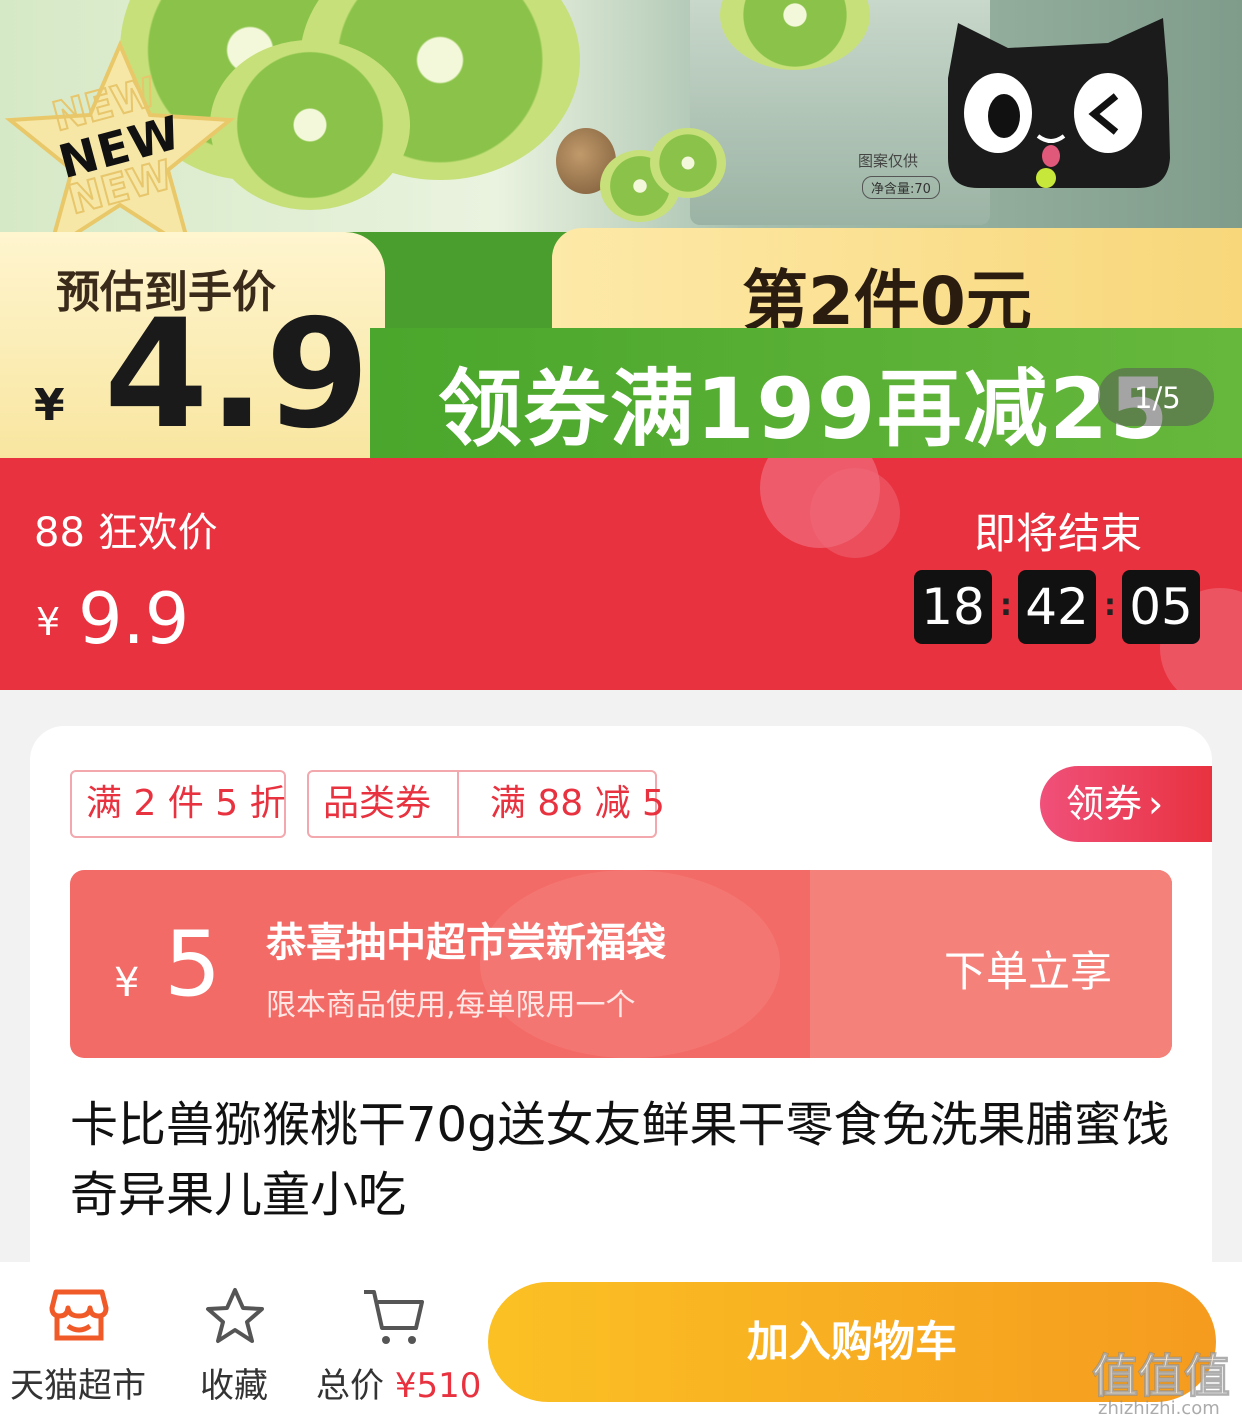 This screenshot has height=1423, width=1242. I want to click on cart-icon, so click(394, 1317).